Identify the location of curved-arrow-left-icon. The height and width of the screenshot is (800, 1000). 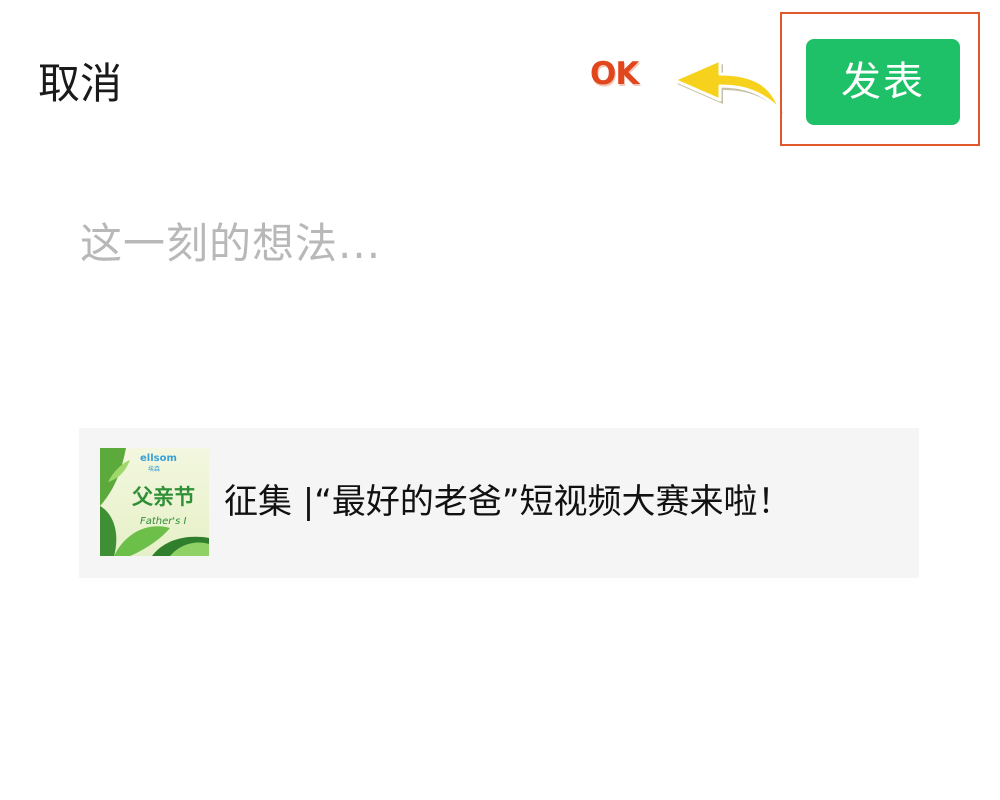
(727, 86).